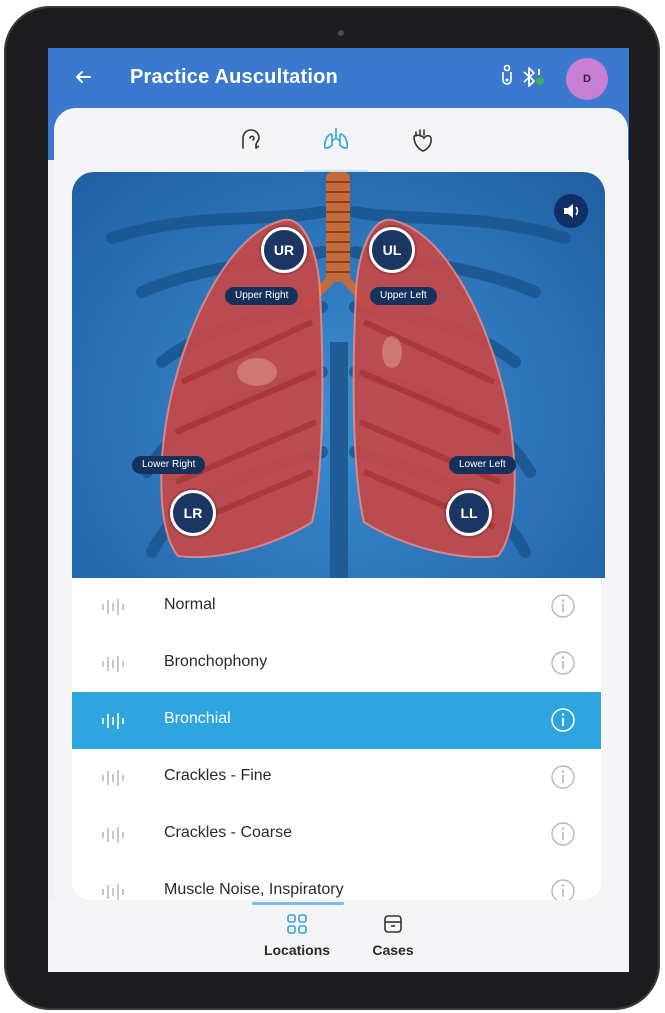 This screenshot has width=665, height=1013. I want to click on speaker-icon, so click(571, 211).